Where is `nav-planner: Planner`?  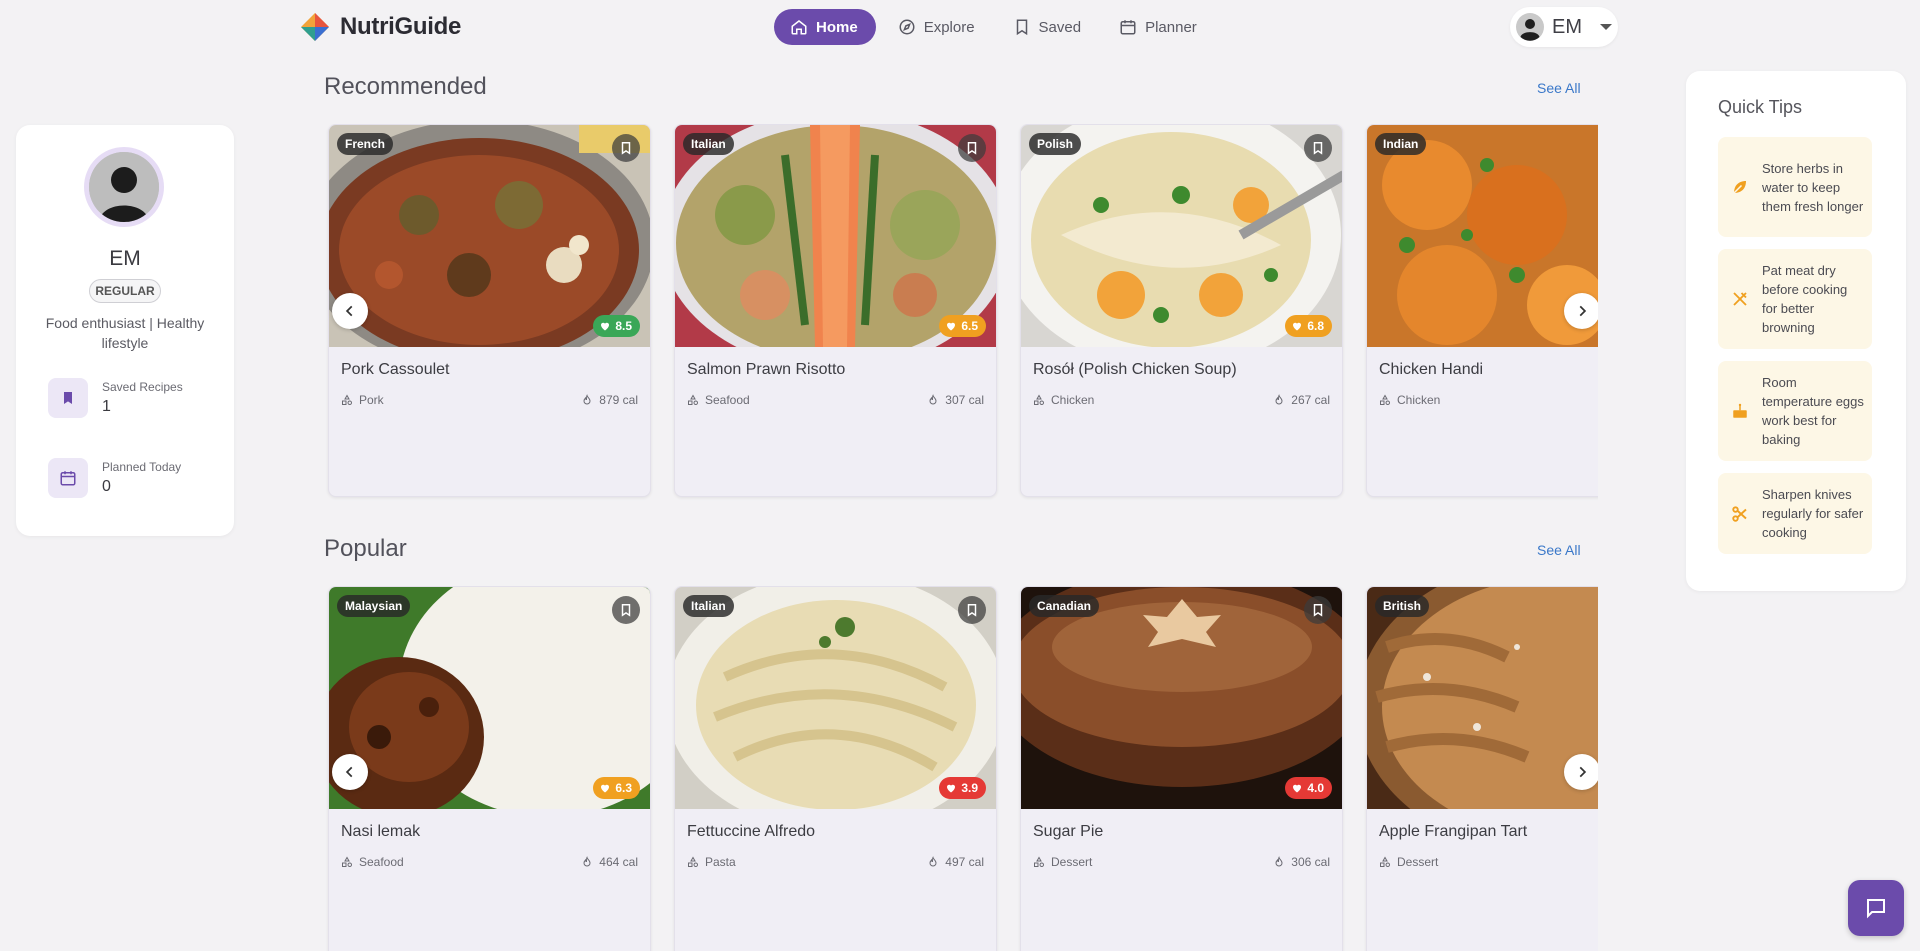 nav-planner: Planner is located at coordinates (1158, 27).